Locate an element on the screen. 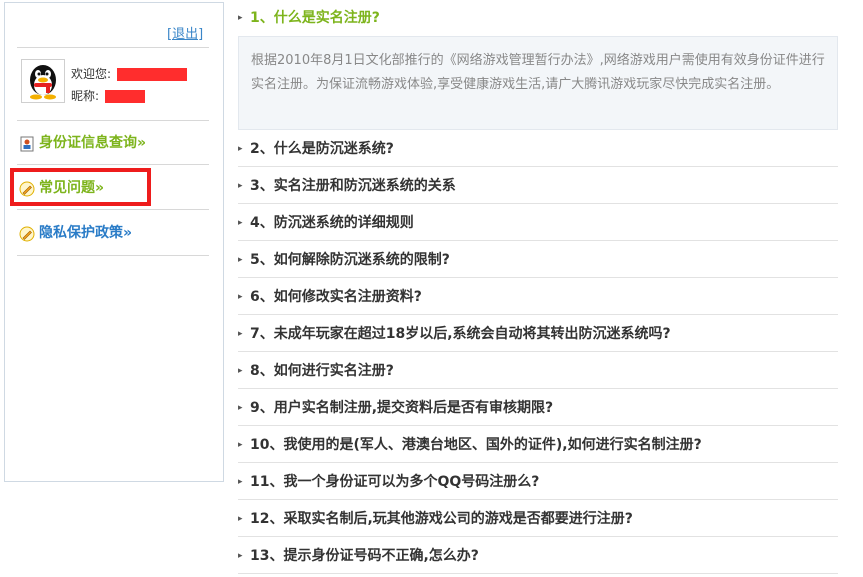  faq-item: ▸ 9、用户实名制注册,提交资料后是否有审核期限? is located at coordinates (538, 408).